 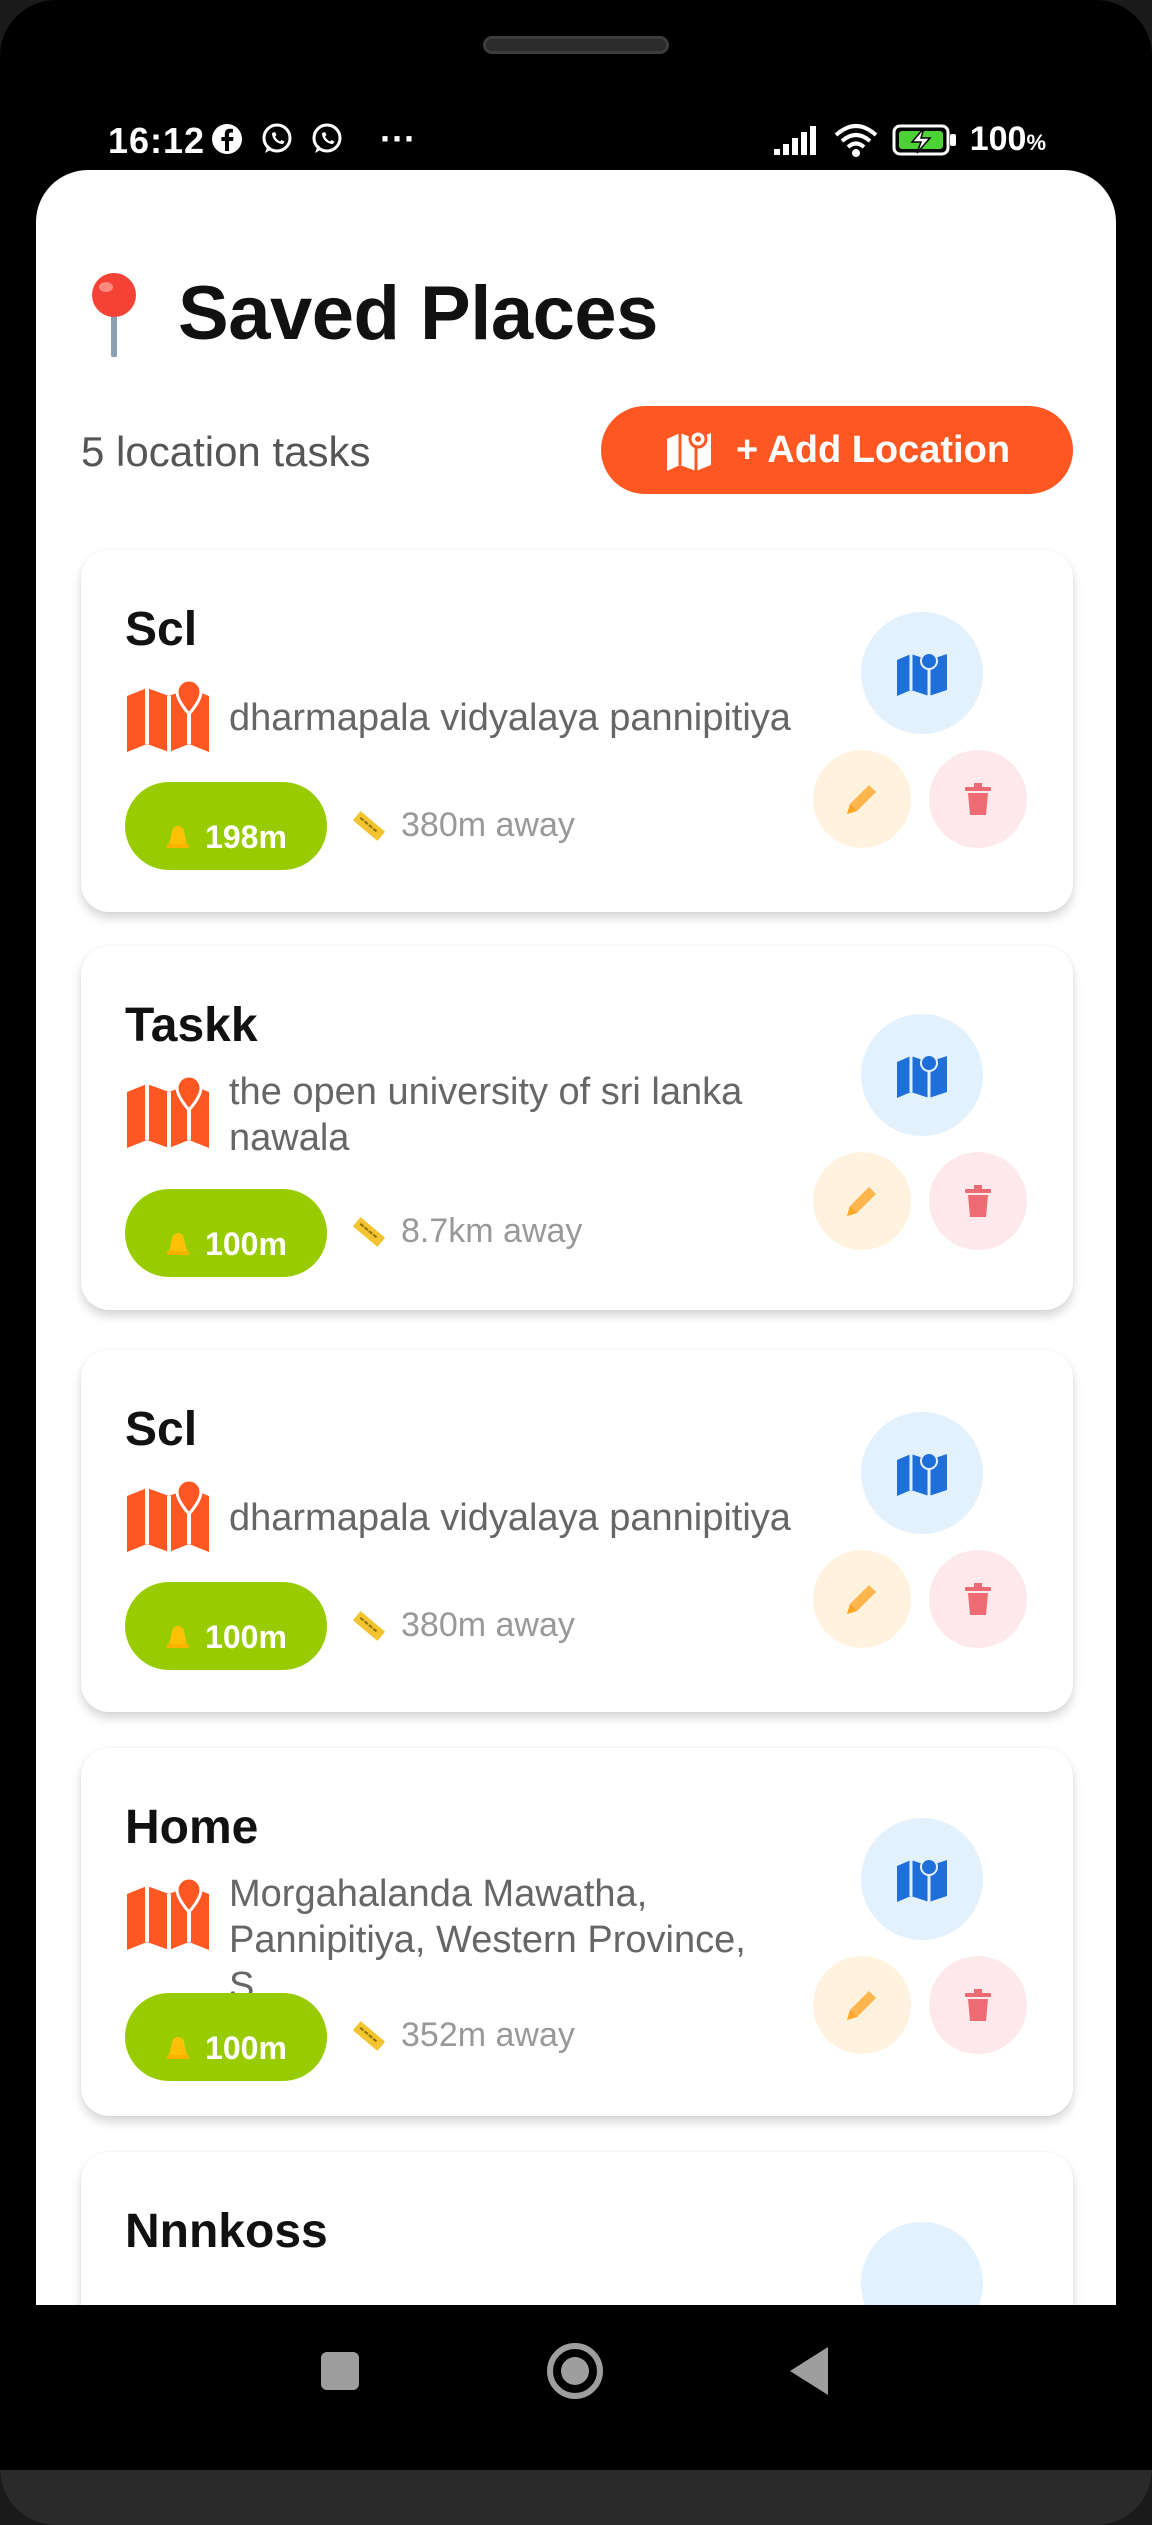 What do you see at coordinates (418, 313) in the screenshot?
I see `page-title: Saved Places` at bounding box center [418, 313].